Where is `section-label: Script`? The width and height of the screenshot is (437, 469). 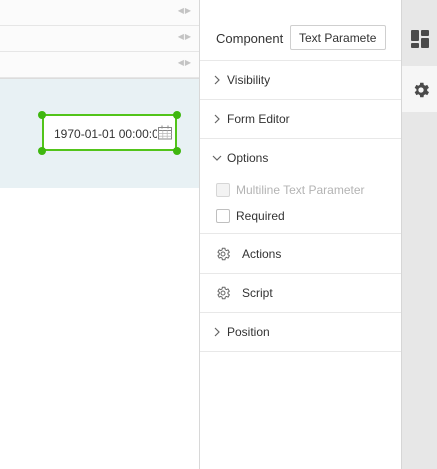
section-label: Script is located at coordinates (257, 293).